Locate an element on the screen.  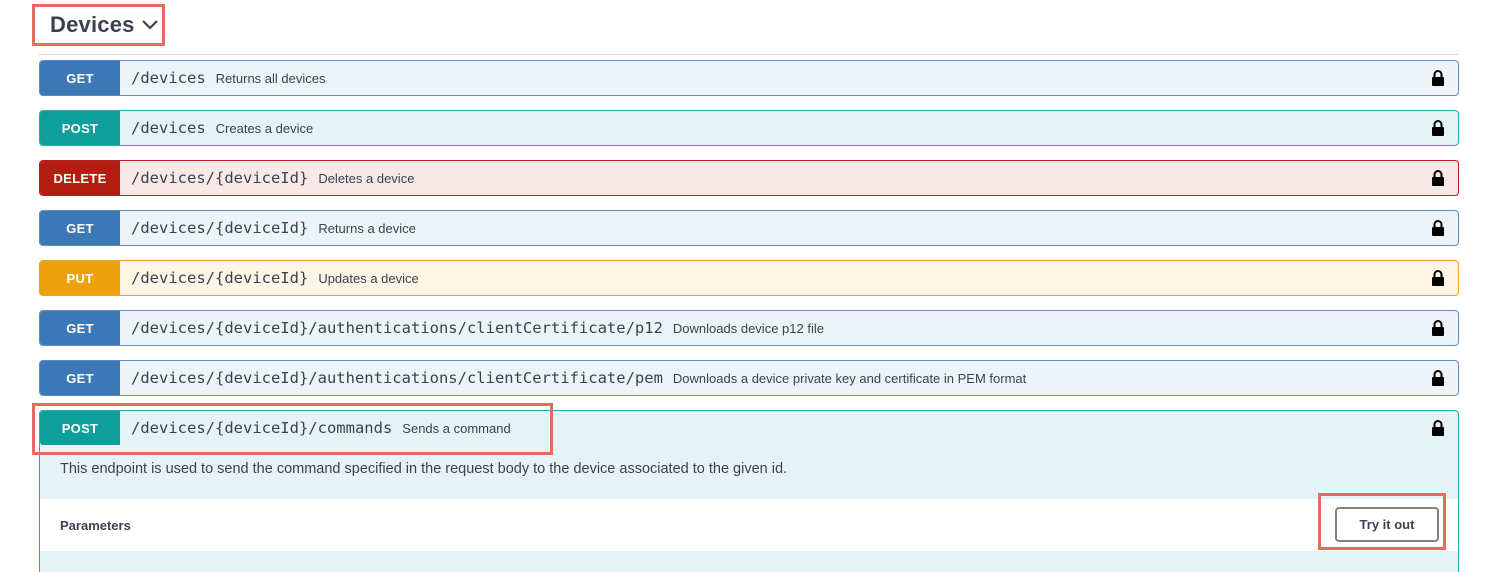
operation-get-devices: GET /devices Returns all devices is located at coordinates (749, 78).